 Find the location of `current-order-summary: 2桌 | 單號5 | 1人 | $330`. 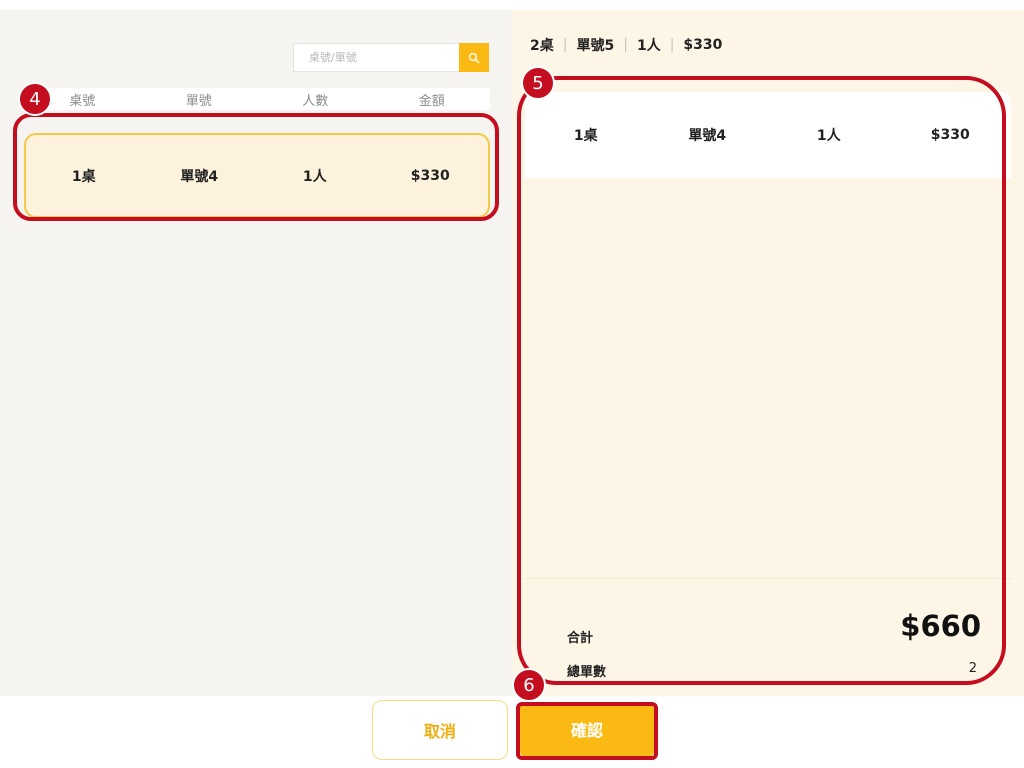

current-order-summary: 2桌 | 單號5 | 1人 | $330 is located at coordinates (626, 45).